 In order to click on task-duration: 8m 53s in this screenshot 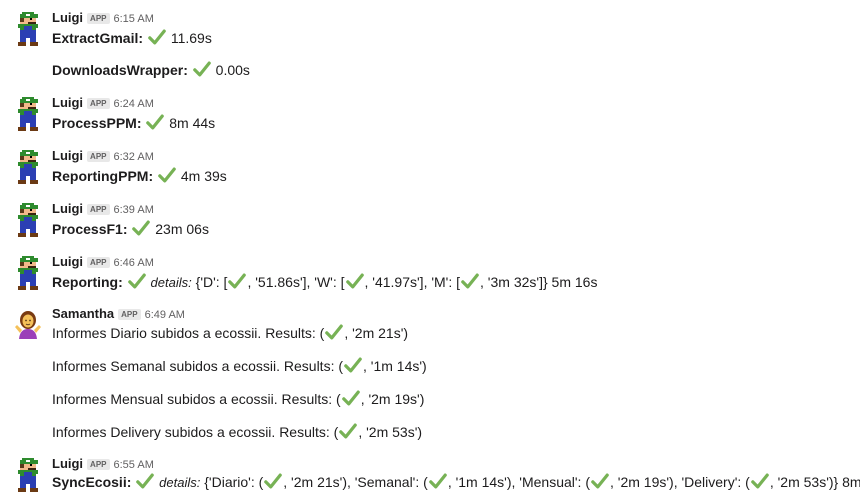, I will do `click(851, 482)`.